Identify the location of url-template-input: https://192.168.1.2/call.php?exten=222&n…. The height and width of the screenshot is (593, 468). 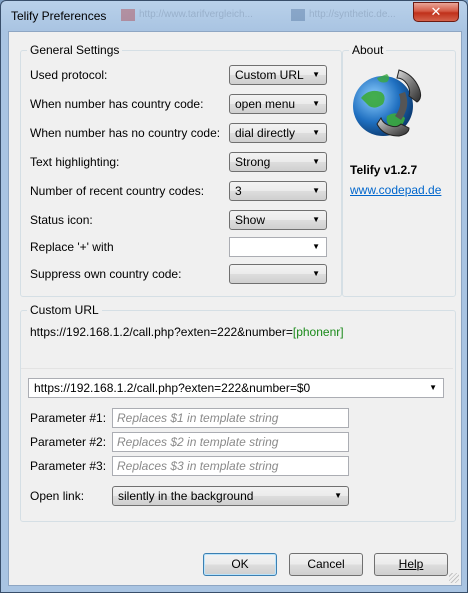
(236, 388).